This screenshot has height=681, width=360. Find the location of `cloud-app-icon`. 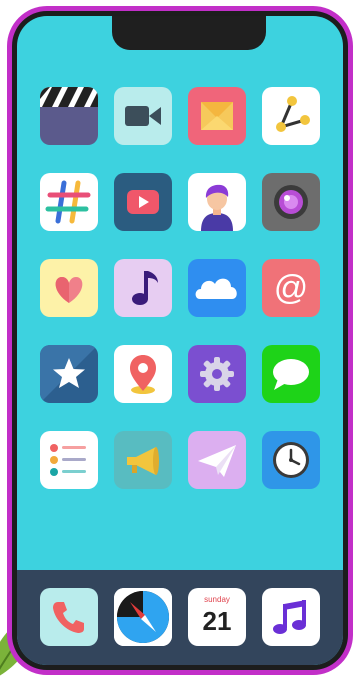

cloud-app-icon is located at coordinates (217, 288).